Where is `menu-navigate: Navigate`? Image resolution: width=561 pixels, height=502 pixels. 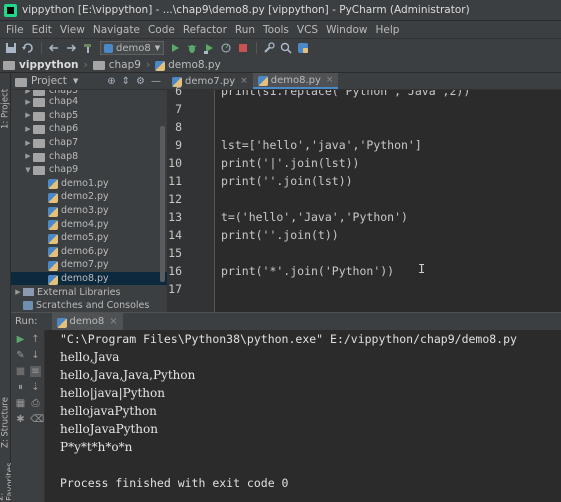 menu-navigate: Navigate is located at coordinates (116, 30).